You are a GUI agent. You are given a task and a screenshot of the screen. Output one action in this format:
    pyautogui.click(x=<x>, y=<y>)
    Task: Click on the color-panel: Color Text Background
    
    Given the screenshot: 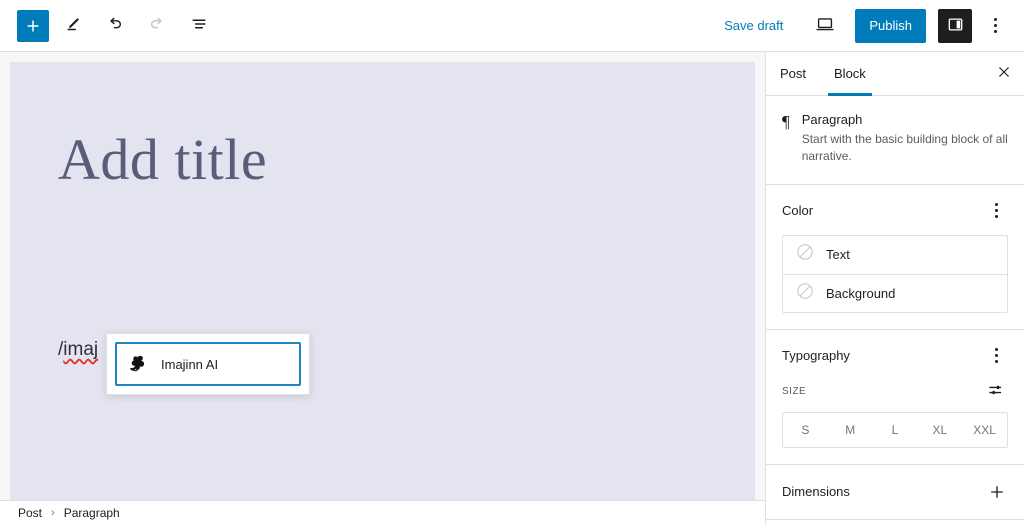 What is the action you would take?
    pyautogui.click(x=895, y=257)
    